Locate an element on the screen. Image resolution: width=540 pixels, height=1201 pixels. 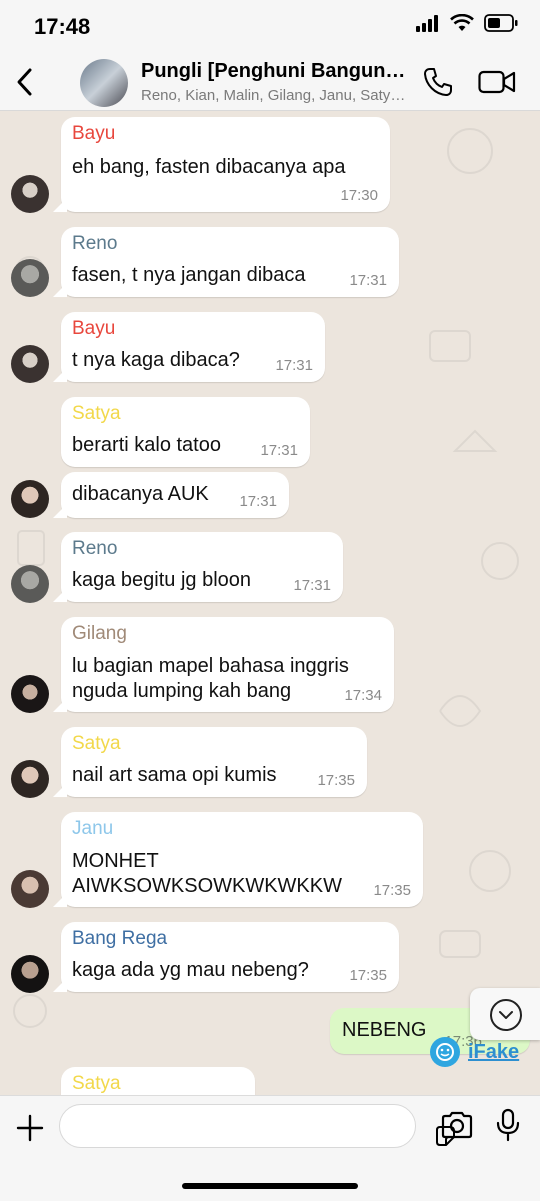
phone-icon is located at coordinates (438, 82).